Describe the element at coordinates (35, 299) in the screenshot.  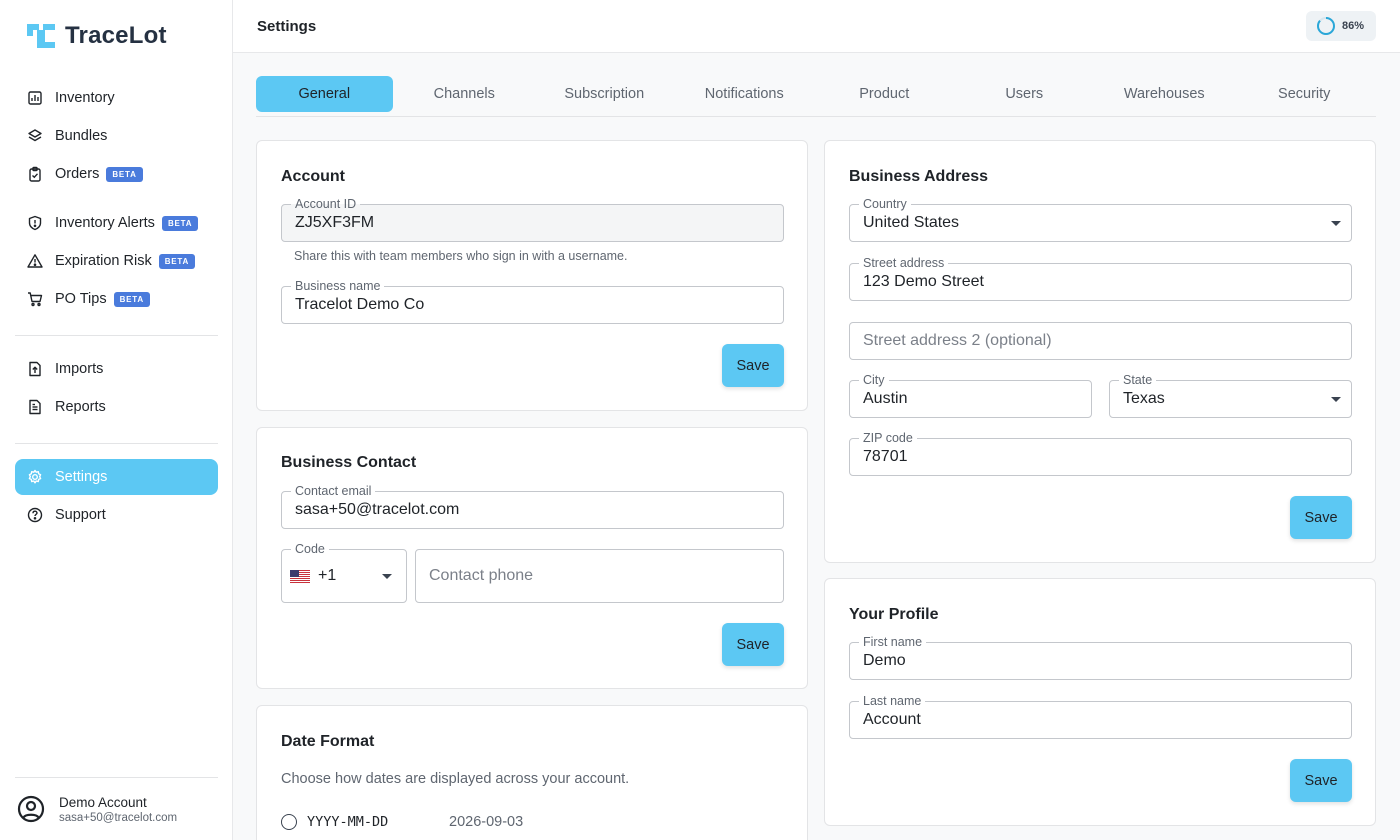
I see `cart-icon` at that location.